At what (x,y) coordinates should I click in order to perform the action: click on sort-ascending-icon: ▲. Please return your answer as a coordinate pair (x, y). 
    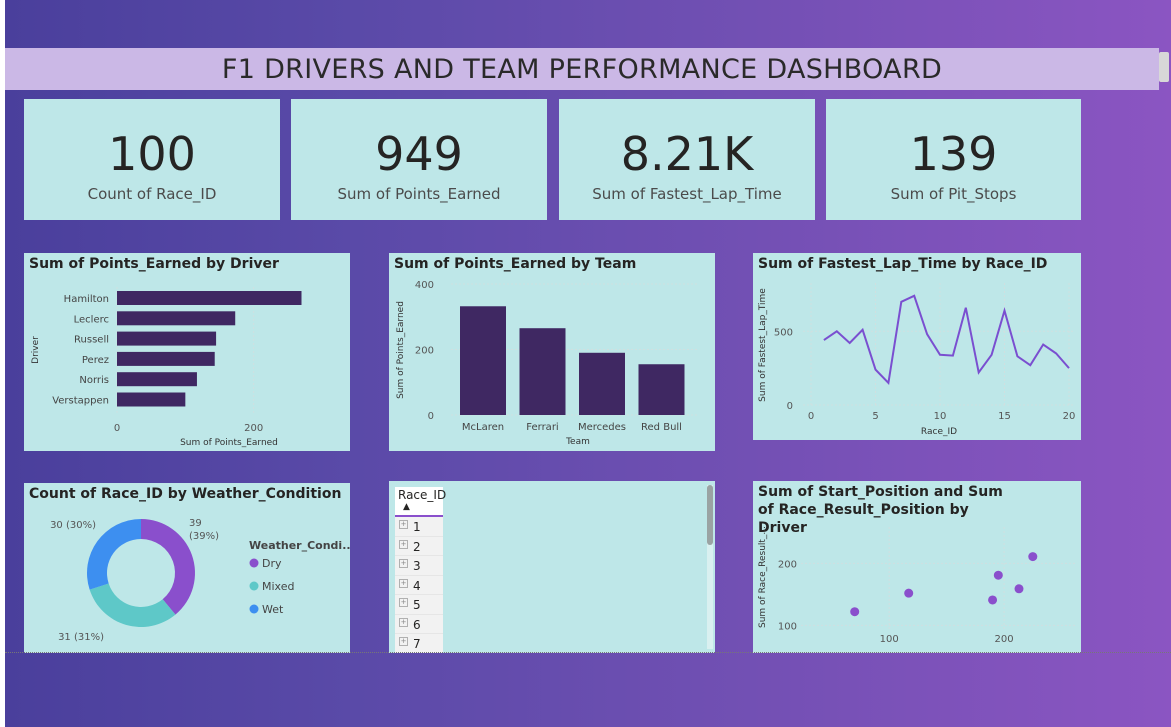
    Looking at the image, I should click on (406, 507).